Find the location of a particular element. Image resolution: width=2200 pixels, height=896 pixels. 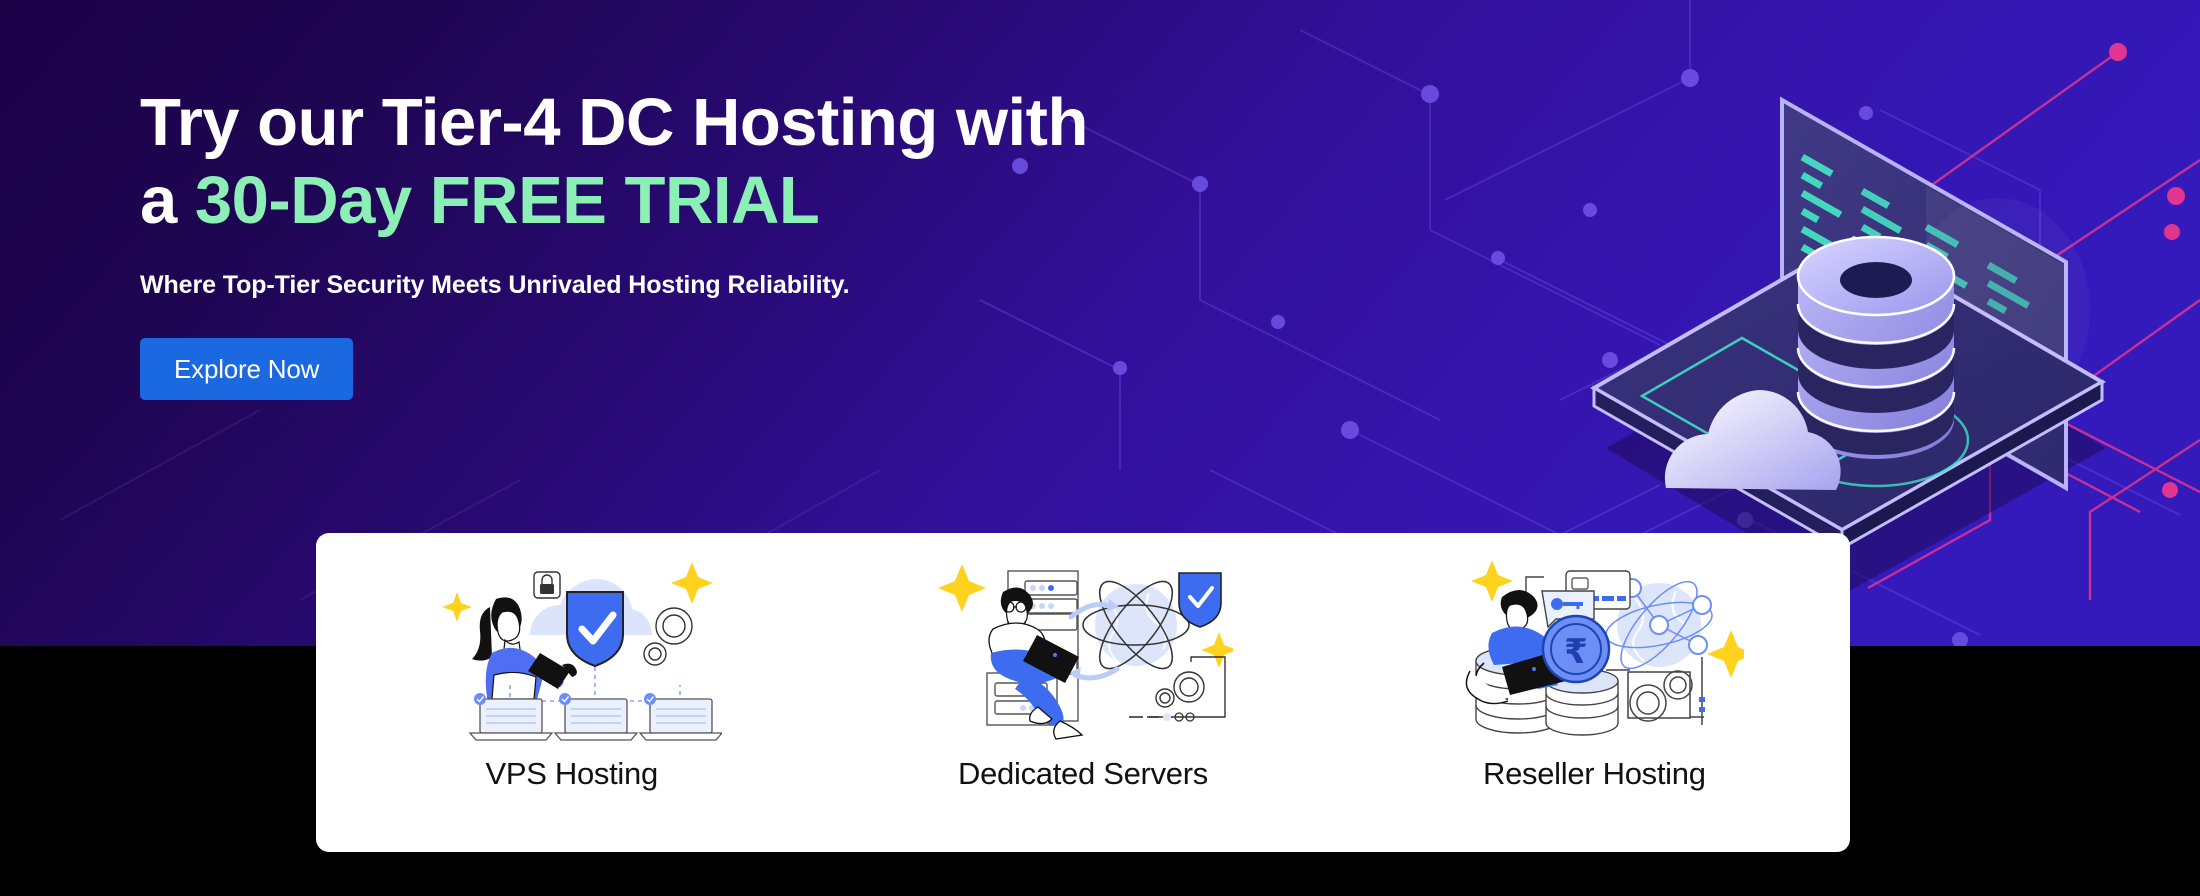

service-tile-vps-hosting: VPS Hosting is located at coordinates (571, 692).